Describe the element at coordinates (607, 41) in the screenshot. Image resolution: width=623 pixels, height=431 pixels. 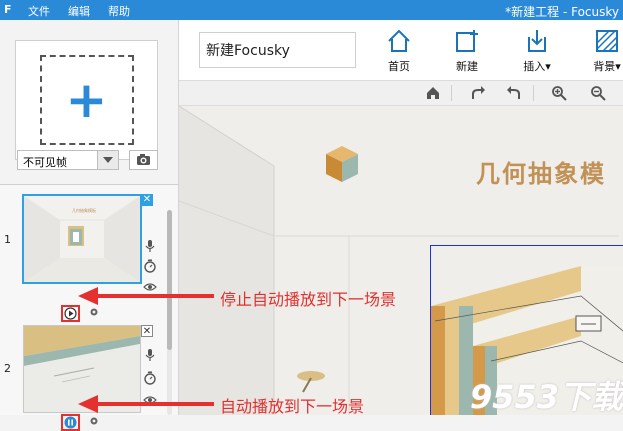
I see `background-icon` at that location.